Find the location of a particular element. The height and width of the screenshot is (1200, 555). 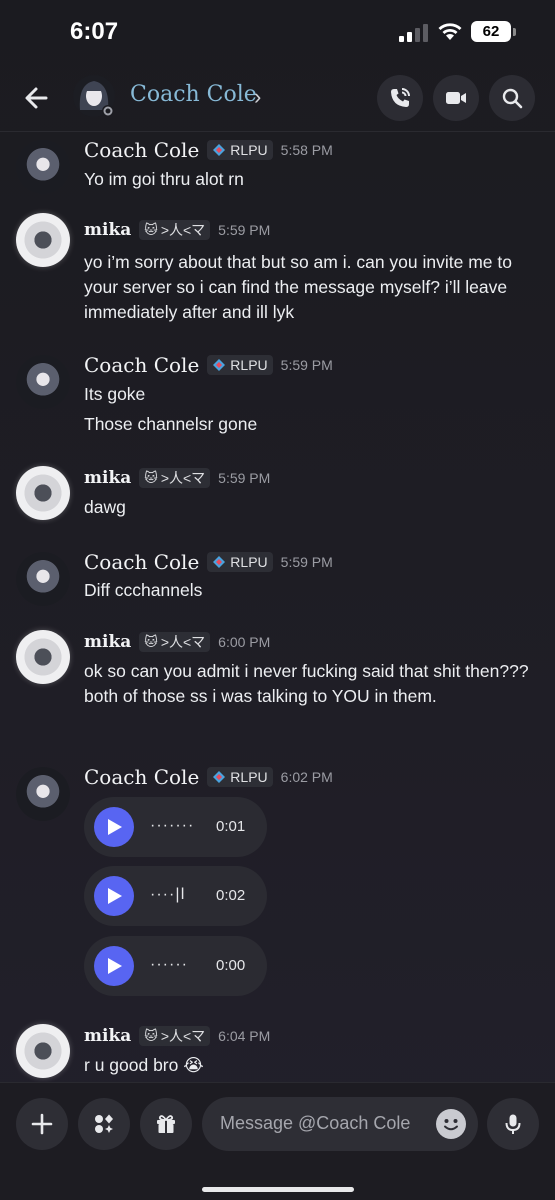

waveform: ····|ǀ is located at coordinates (168, 896).